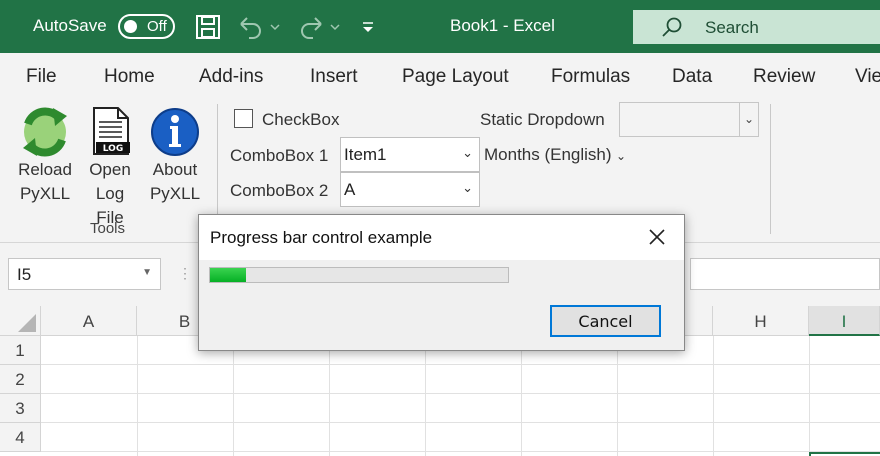 The width and height of the screenshot is (880, 456). Describe the element at coordinates (147, 272) in the screenshot. I see `dropdown-arrow-icon: ▼` at that location.